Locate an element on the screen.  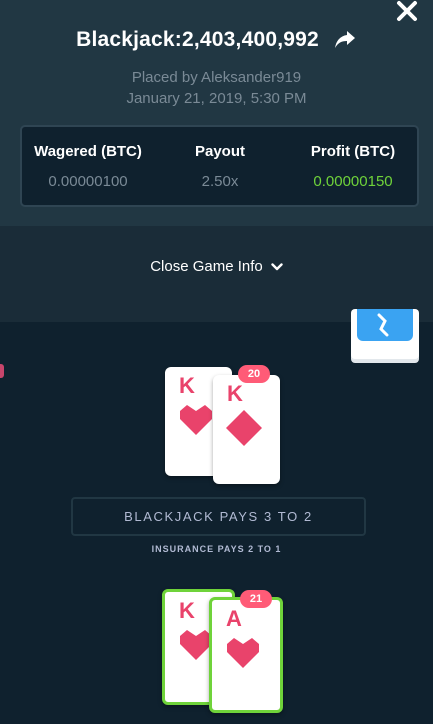
payout-value: 2.50x is located at coordinates (220, 181).